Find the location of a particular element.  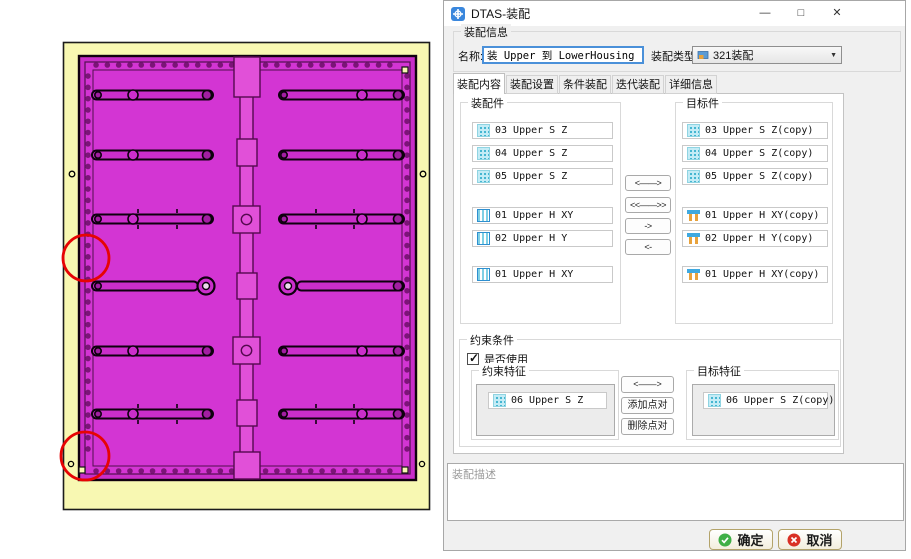

close-button: ✕ is located at coordinates (837, 13).